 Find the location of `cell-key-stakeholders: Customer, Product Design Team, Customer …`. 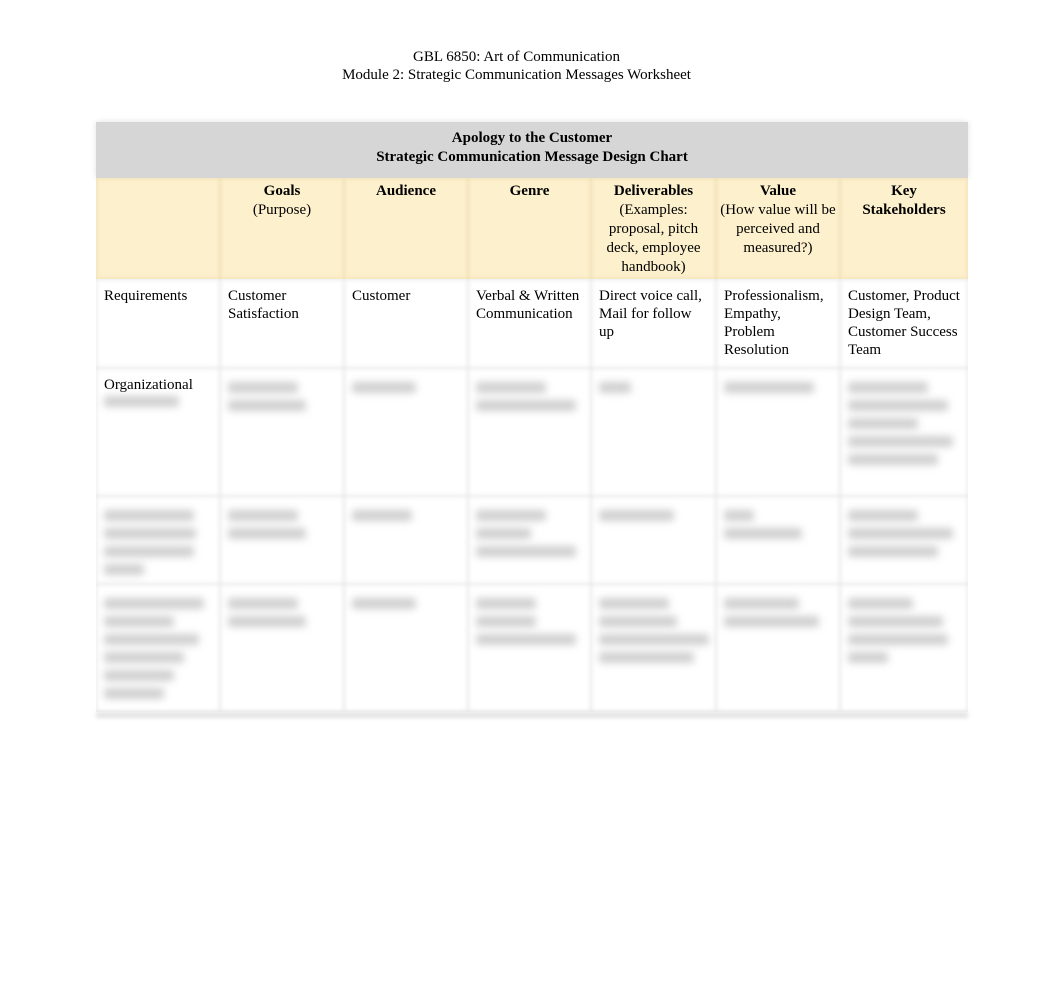

cell-key-stakeholders: Customer, Product Design Team, Customer … is located at coordinates (904, 323).